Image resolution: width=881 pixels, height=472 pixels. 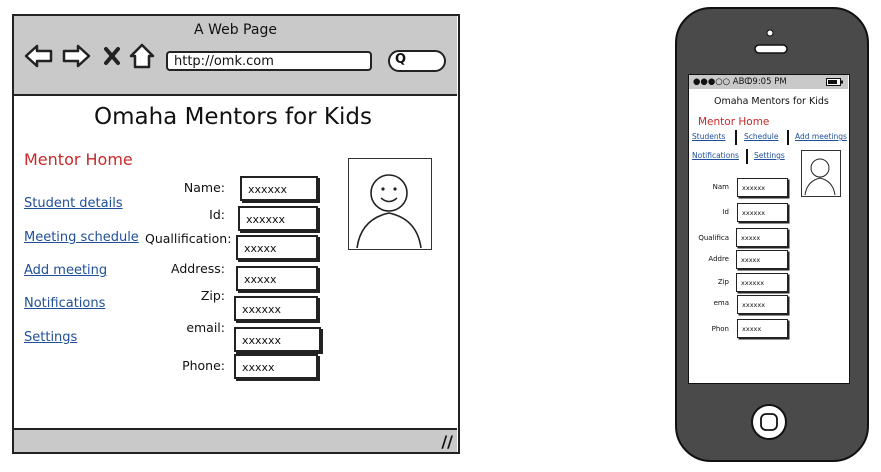 I want to click on nav-link-meeting-schedule: Meeting schedule, so click(x=81, y=237).